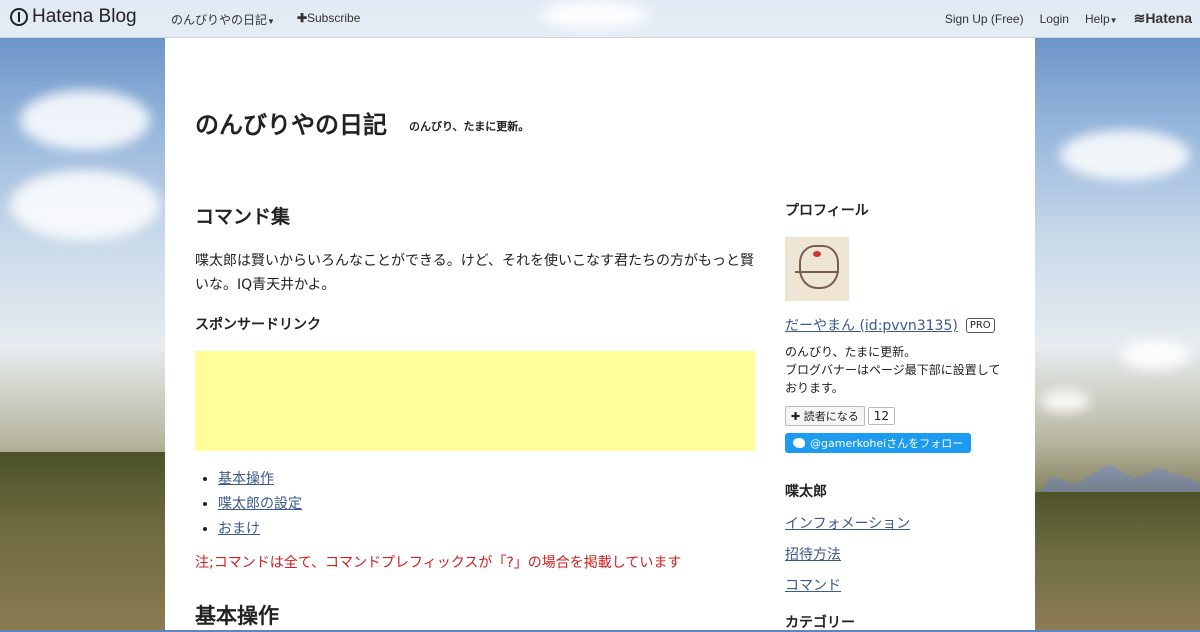  I want to click on help-label: Help, so click(1097, 19).